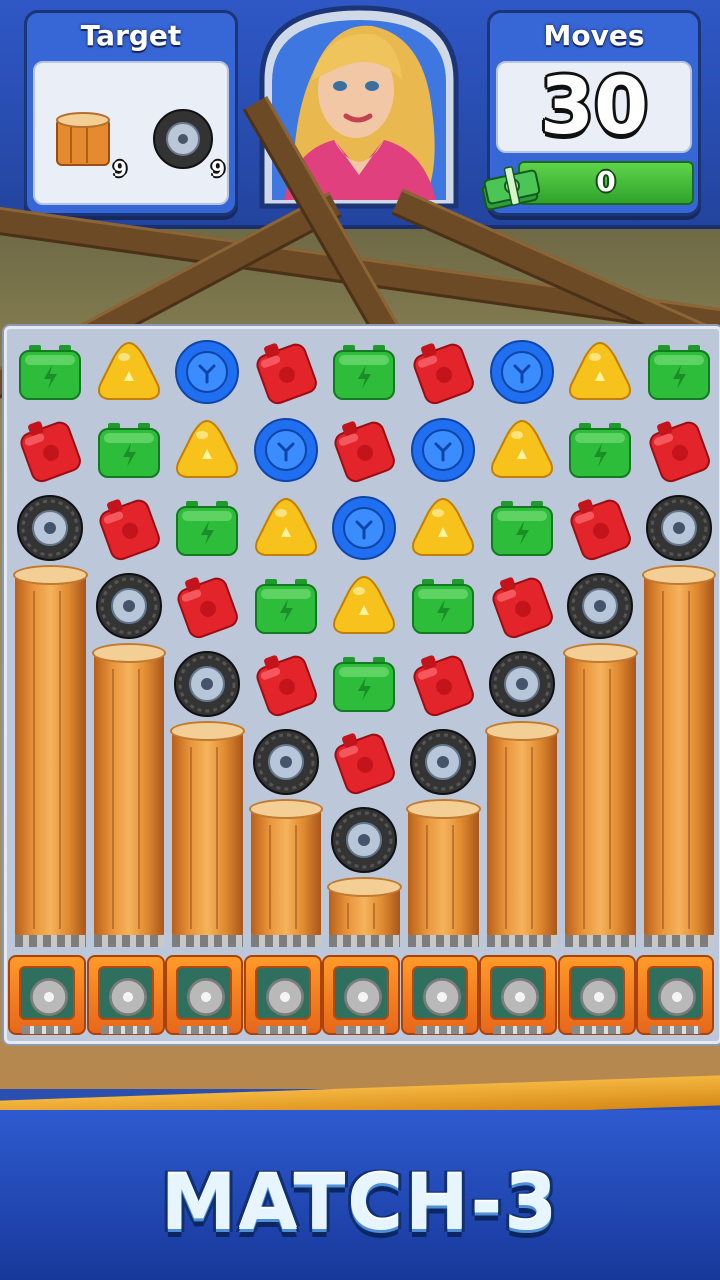 This screenshot has width=720, height=1280. Describe the element at coordinates (360, 1202) in the screenshot. I see `match3-title: MATCH-3` at that location.